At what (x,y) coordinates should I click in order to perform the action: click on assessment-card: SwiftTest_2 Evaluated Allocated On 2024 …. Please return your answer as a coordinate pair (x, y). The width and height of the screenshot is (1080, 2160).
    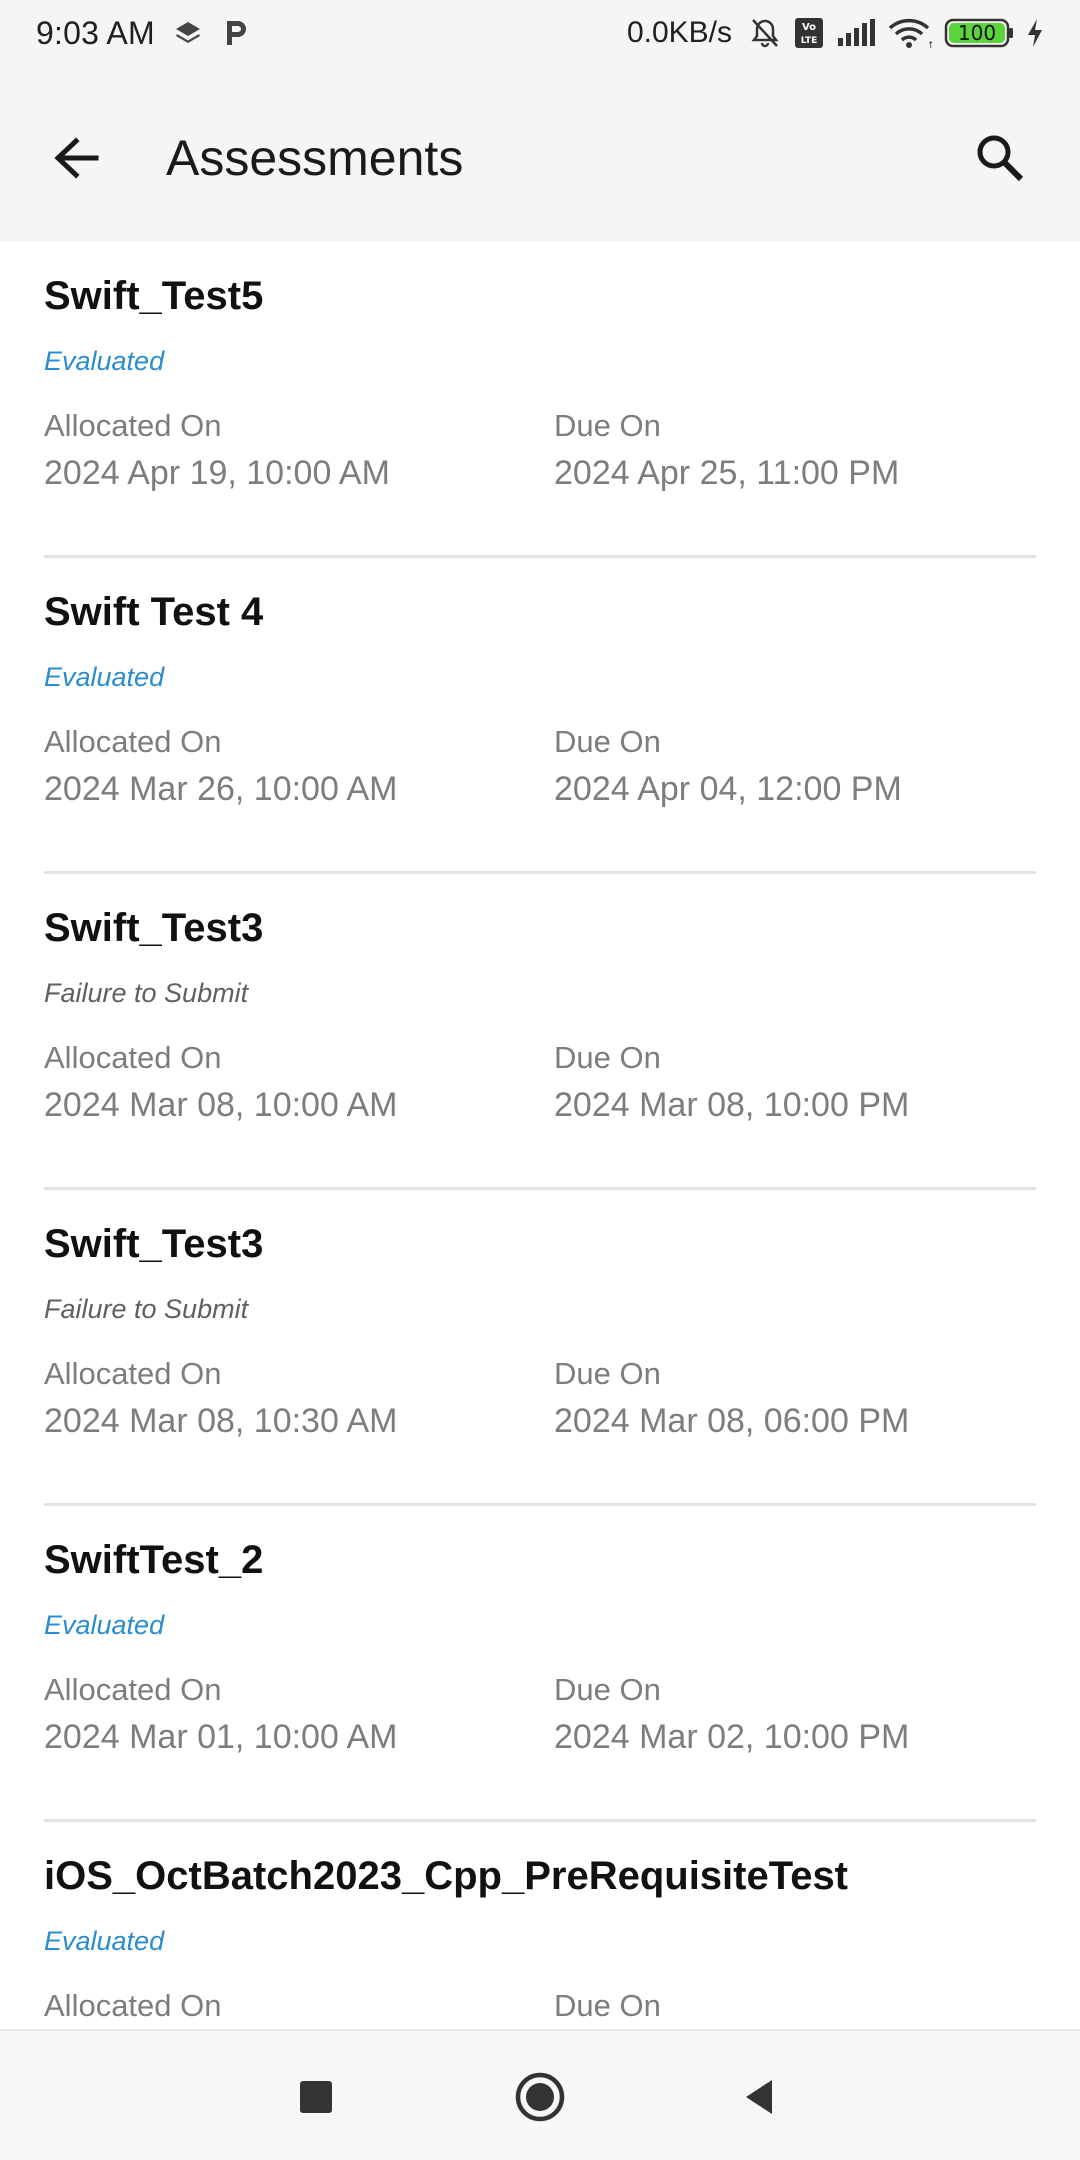
    Looking at the image, I should click on (540, 1664).